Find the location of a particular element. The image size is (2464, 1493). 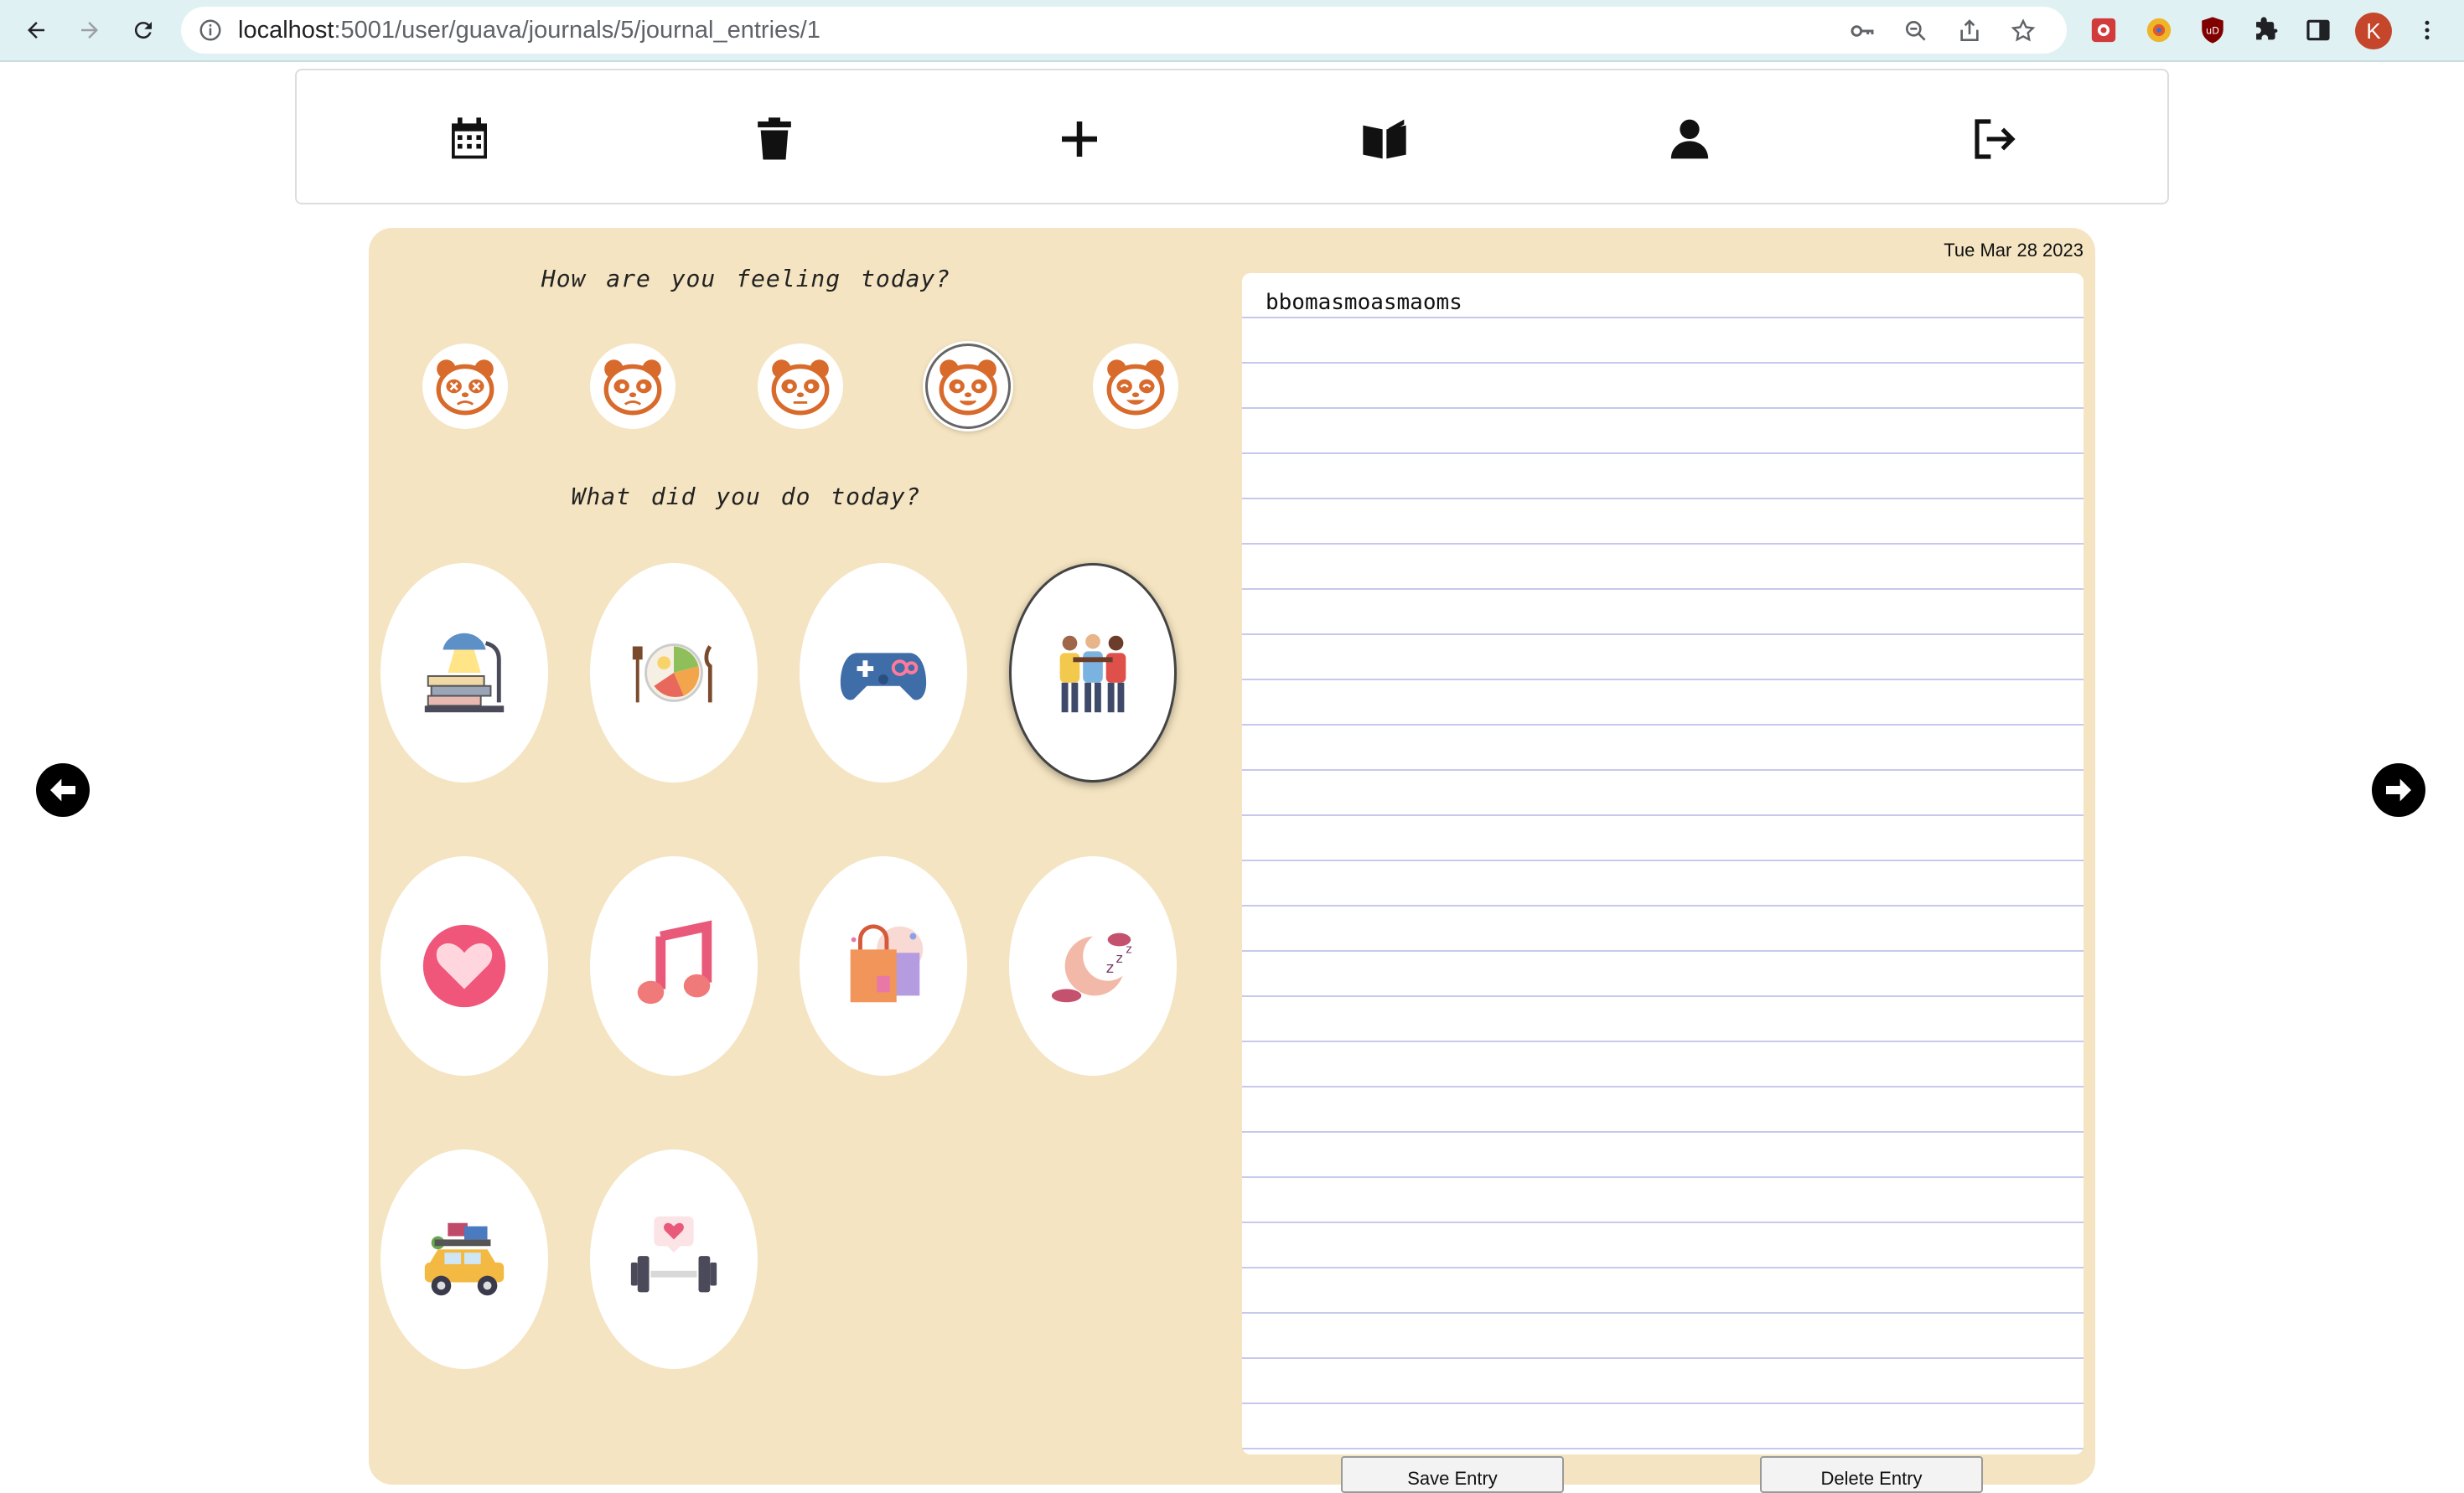

feeling-question: How are you feeling today? is located at coordinates (746, 278).